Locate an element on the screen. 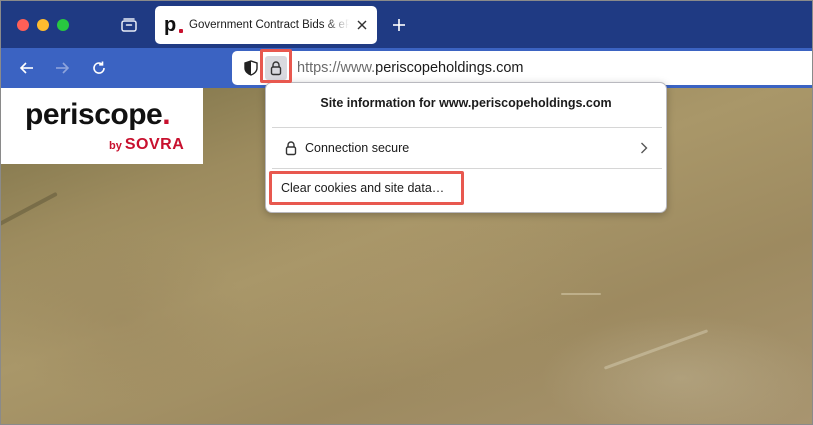 This screenshot has height=425, width=813. plus-icon is located at coordinates (399, 25).